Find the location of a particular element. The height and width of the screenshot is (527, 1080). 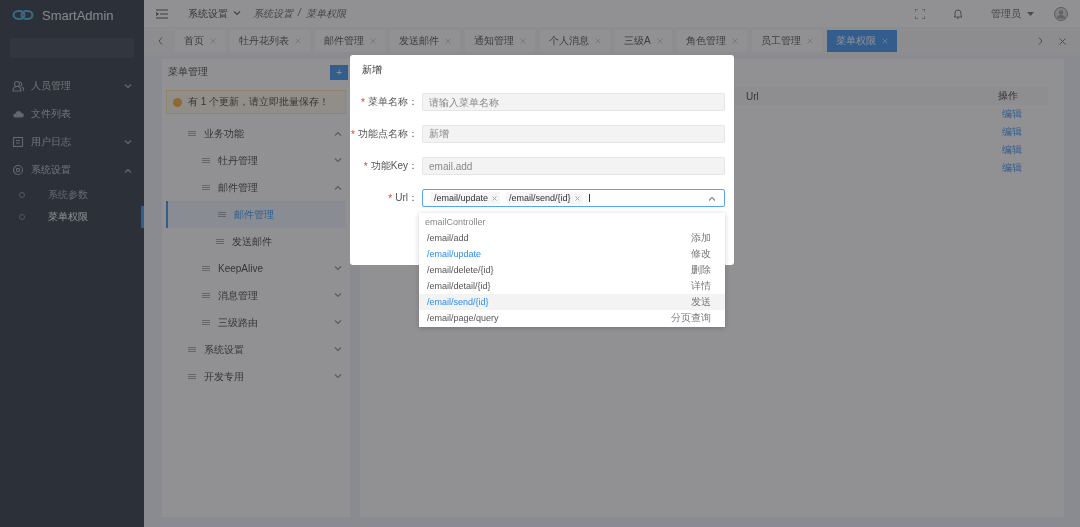

dropdown-option: /email/page/query 分页查询 is located at coordinates (572, 318).